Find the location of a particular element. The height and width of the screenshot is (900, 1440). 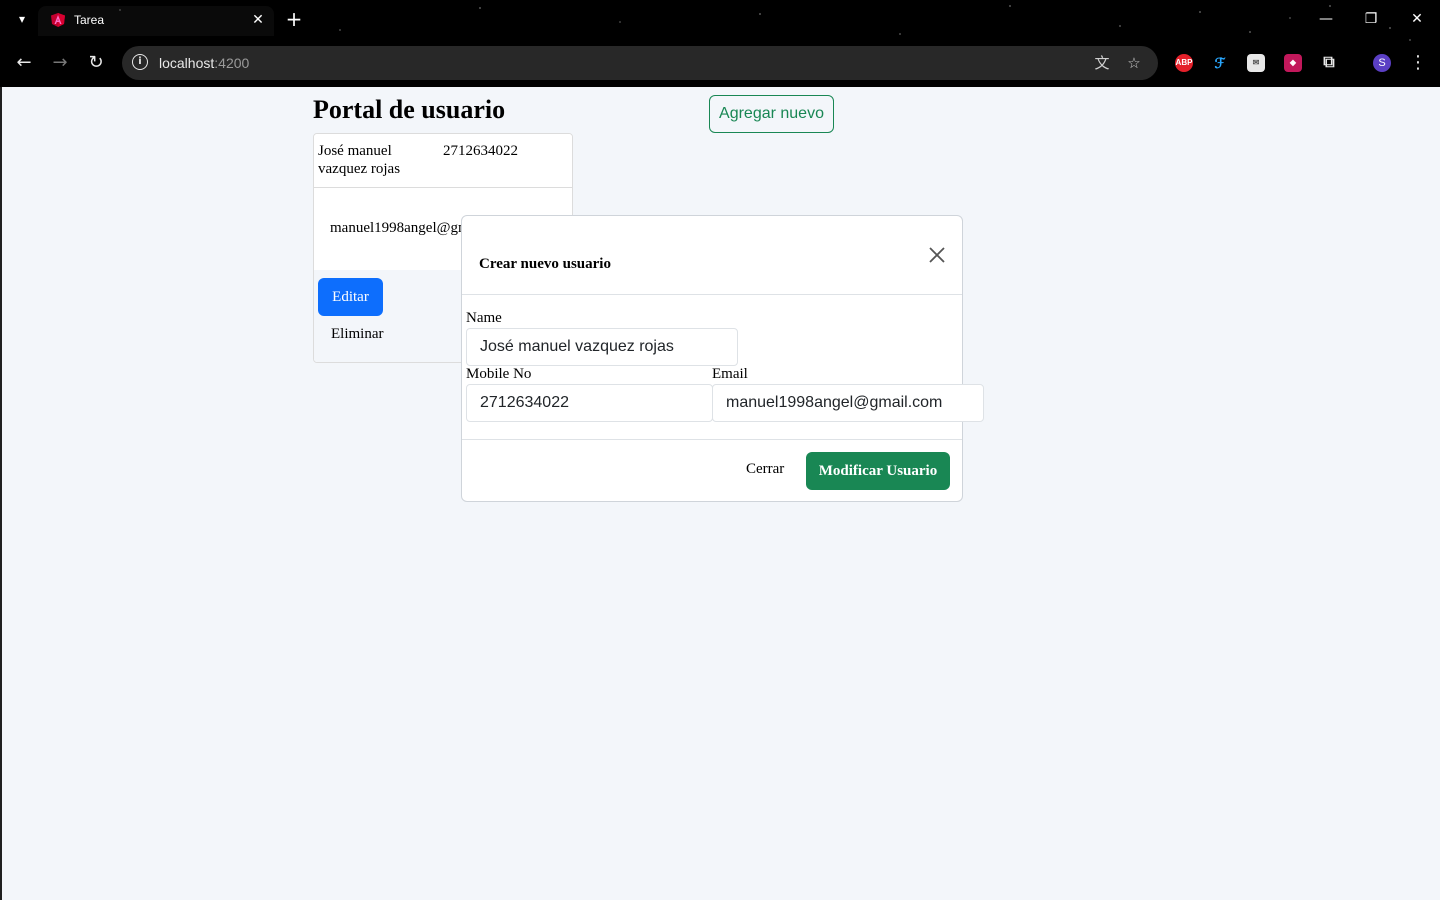

forward-icon: → is located at coordinates (60, 63).